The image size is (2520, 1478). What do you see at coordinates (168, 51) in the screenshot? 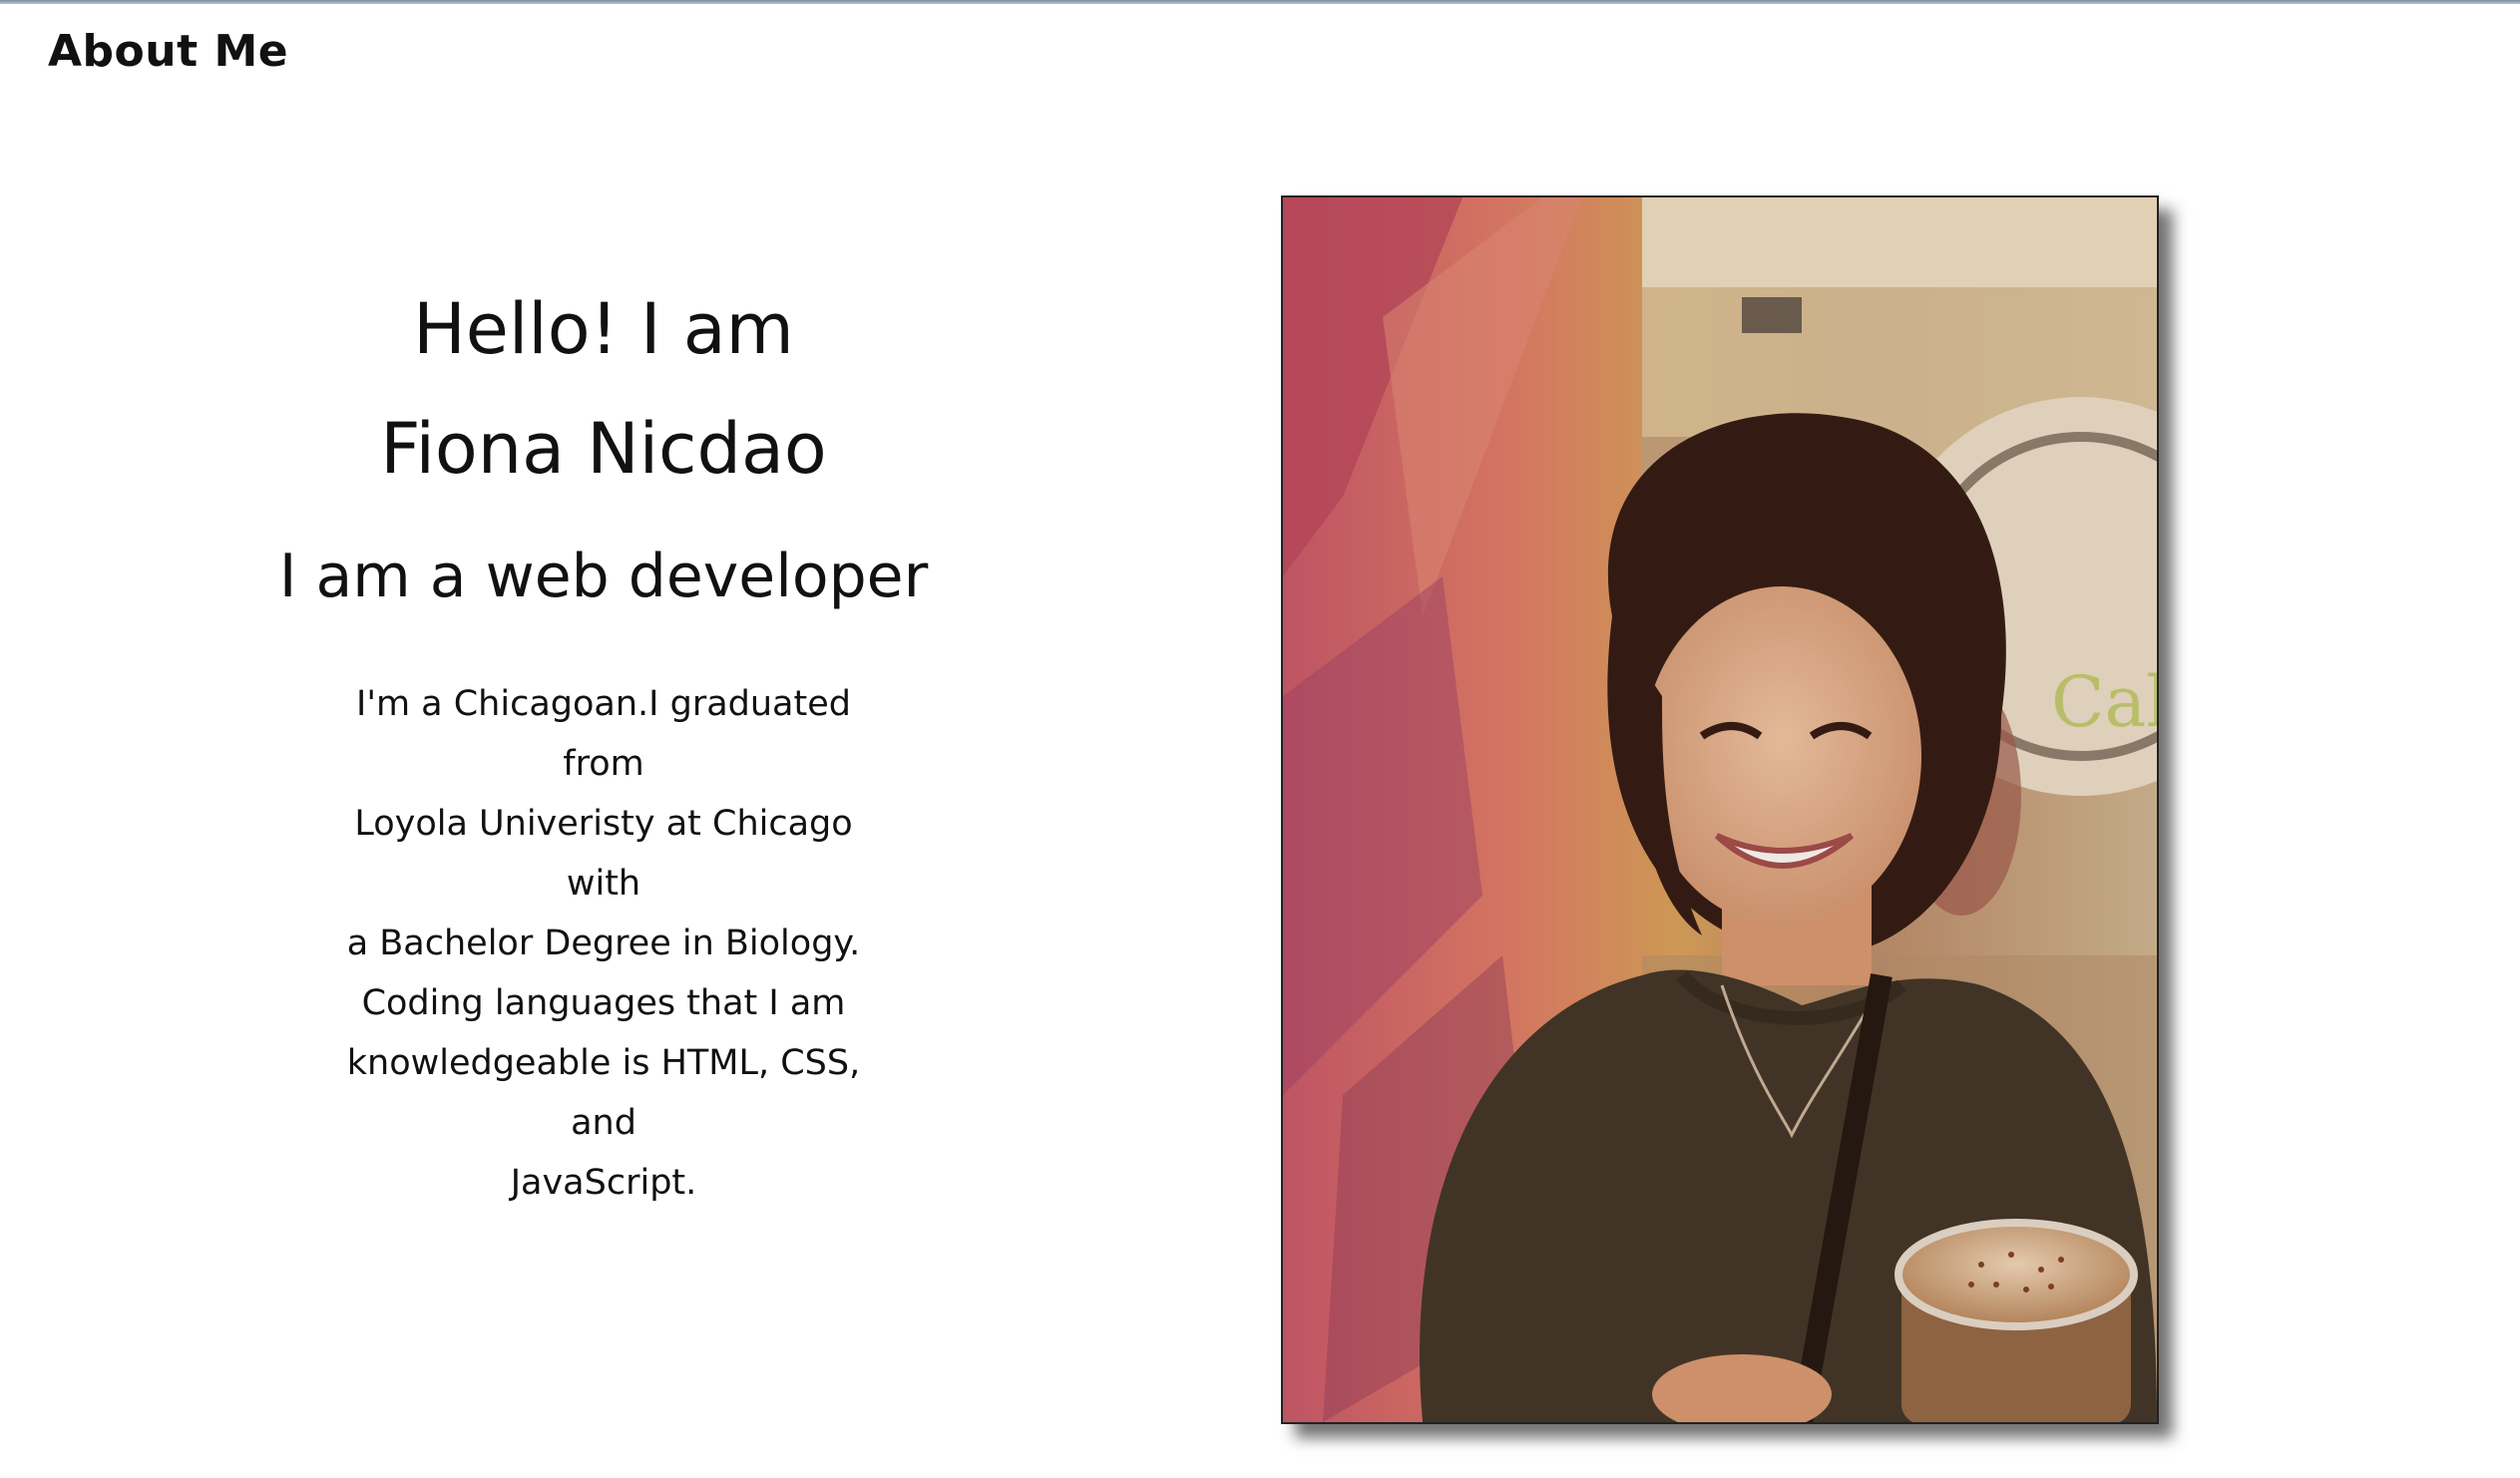
I see `page-title: About Me` at bounding box center [168, 51].